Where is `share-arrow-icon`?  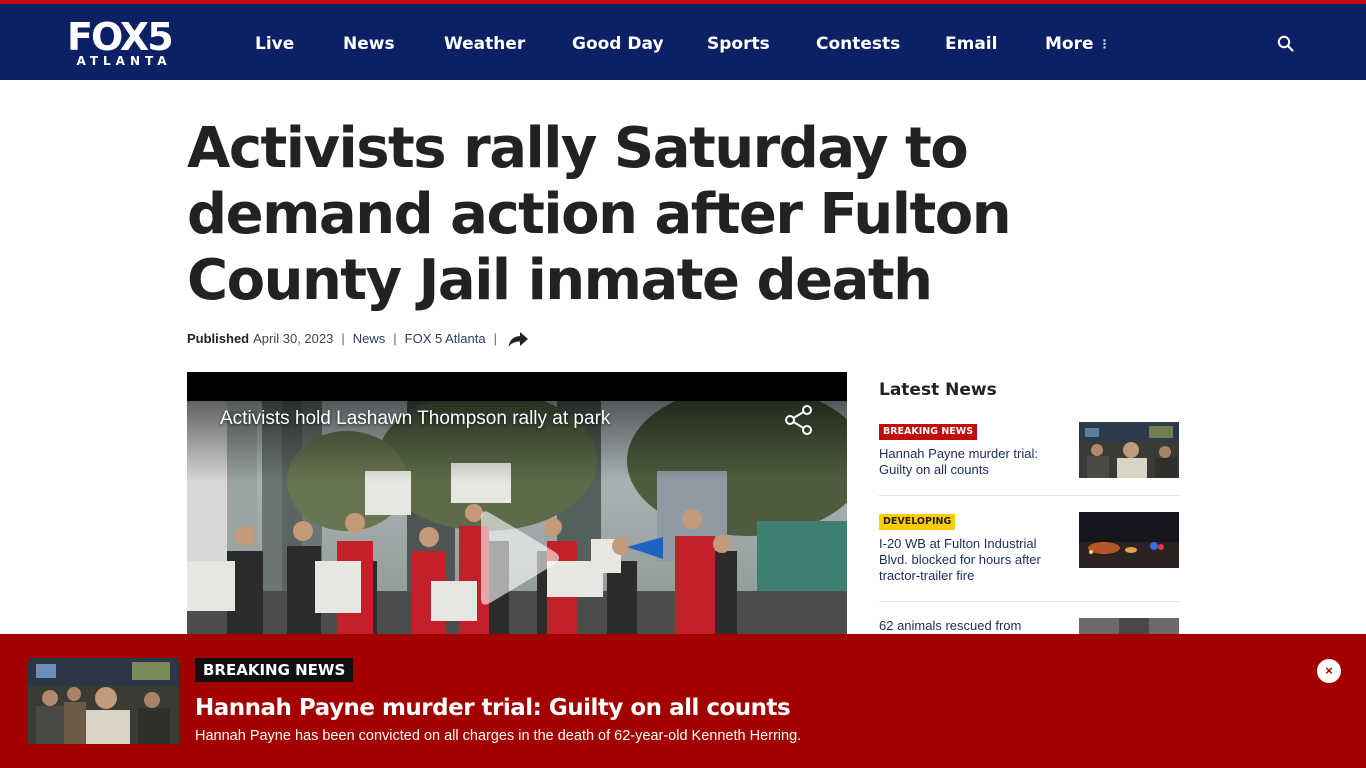 share-arrow-icon is located at coordinates (518, 339).